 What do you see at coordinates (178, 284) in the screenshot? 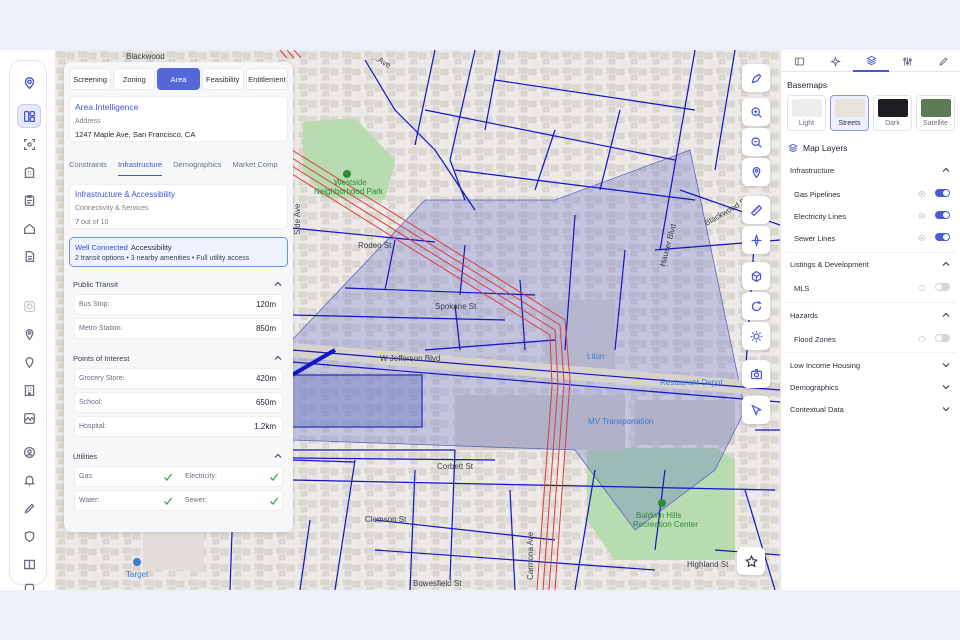
I see `public-transit-header: Public Transit` at bounding box center [178, 284].